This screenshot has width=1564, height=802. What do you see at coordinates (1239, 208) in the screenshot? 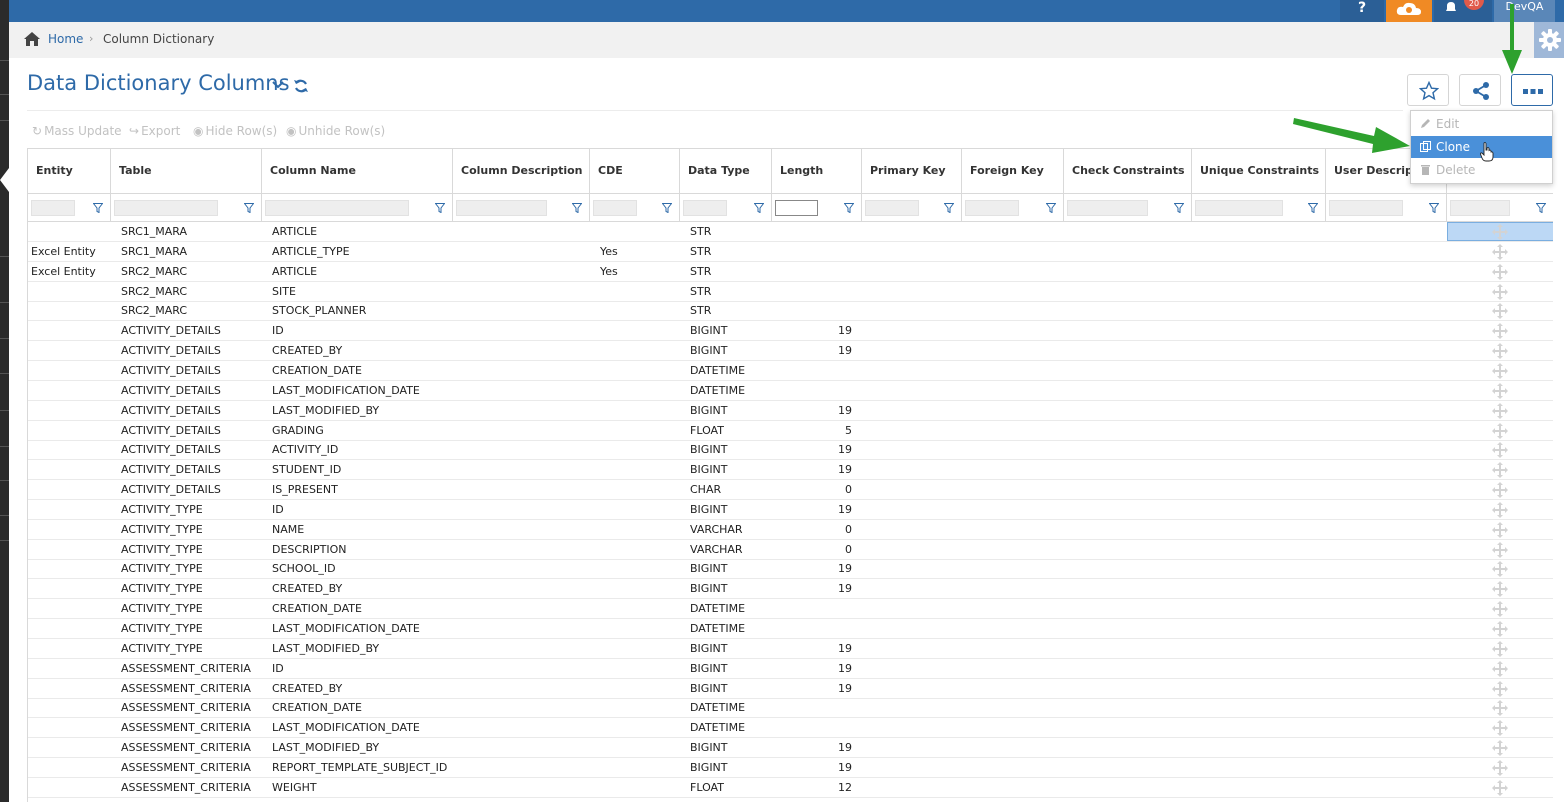
I see `filter-input-unique-constraints` at bounding box center [1239, 208].